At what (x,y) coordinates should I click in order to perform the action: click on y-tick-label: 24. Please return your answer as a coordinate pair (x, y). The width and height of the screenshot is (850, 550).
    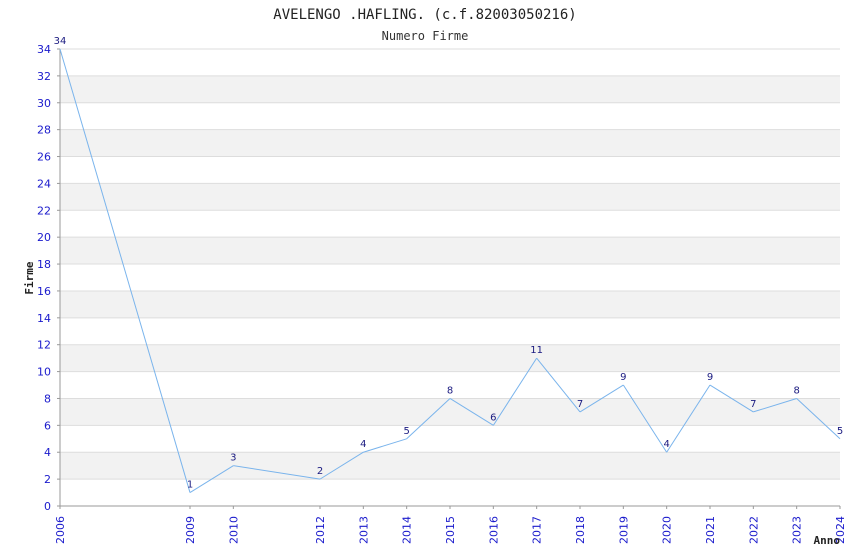
    Looking at the image, I should click on (44, 183).